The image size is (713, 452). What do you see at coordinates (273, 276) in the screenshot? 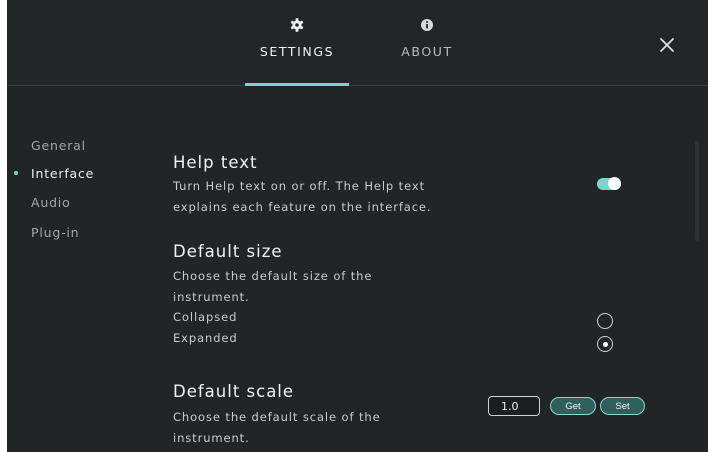
I see `default-size-description-line-1: Choose the default size of the` at bounding box center [273, 276].